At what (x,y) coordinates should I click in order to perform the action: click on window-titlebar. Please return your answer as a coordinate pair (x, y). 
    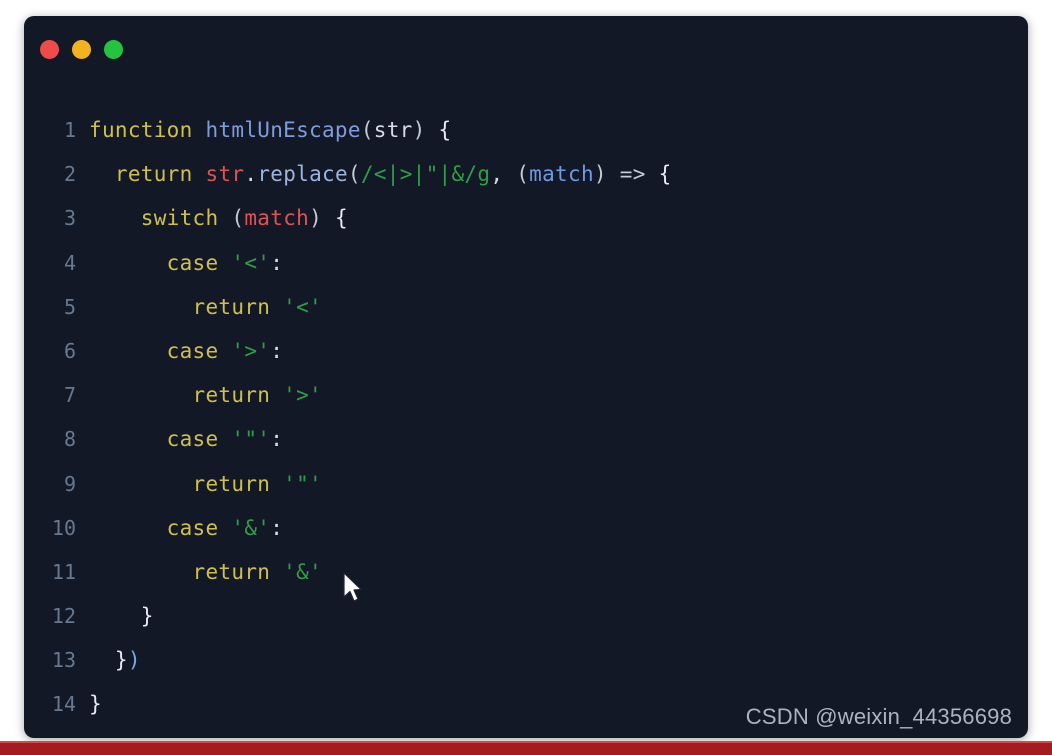
    Looking at the image, I should click on (526, 49).